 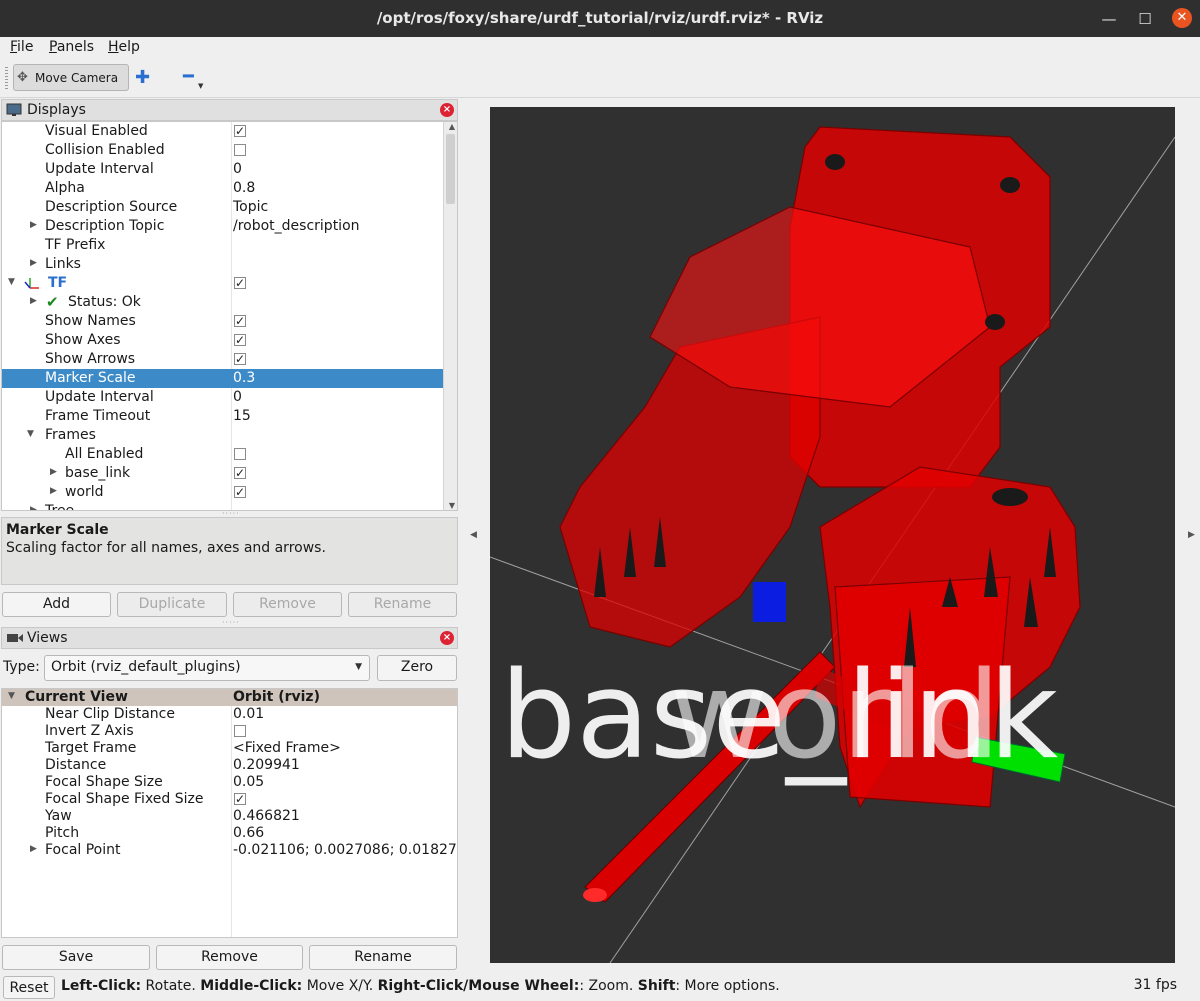 What do you see at coordinates (452, 126) in the screenshot?
I see `scroll-up-icon: ▲` at bounding box center [452, 126].